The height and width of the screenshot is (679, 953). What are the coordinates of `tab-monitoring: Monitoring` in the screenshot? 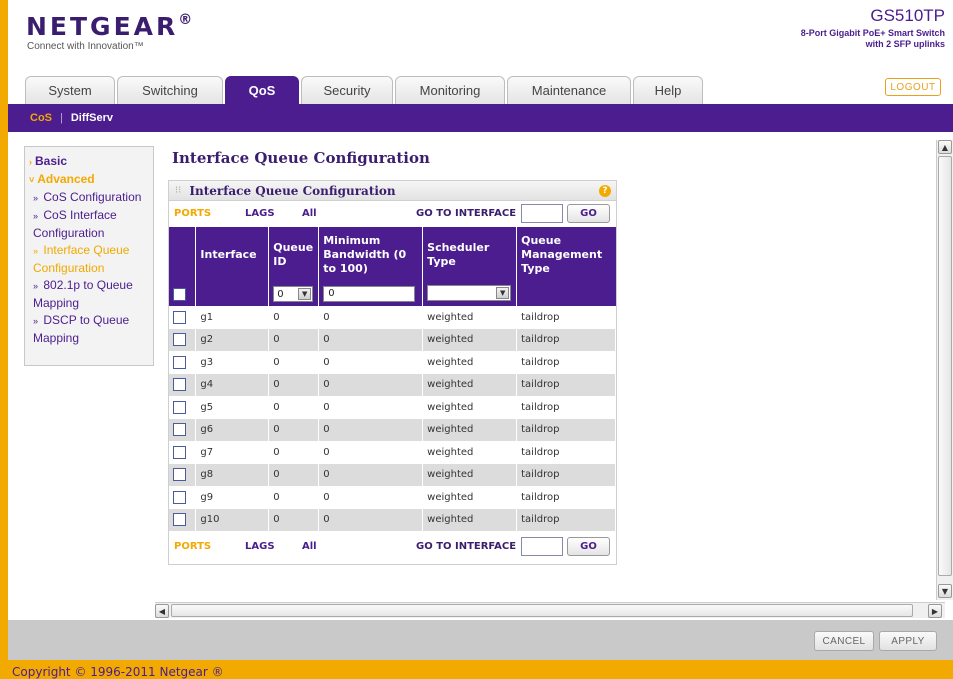 It's located at (450, 90).